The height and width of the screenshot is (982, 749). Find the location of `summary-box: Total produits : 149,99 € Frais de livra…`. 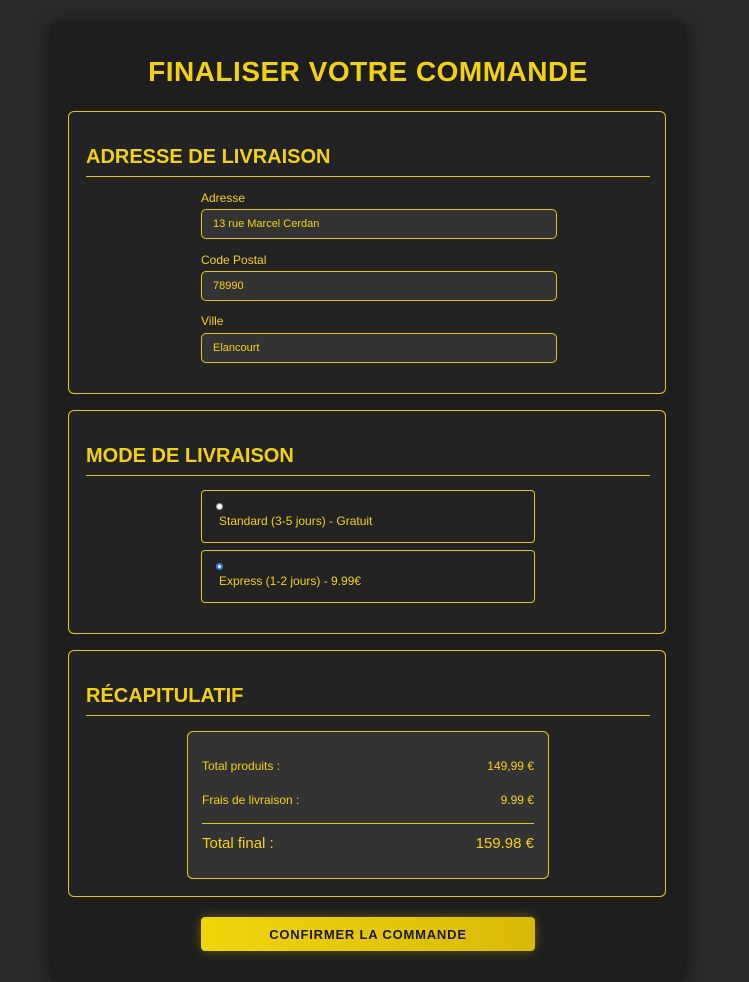

summary-box: Total produits : 149,99 € Frais de livra… is located at coordinates (368, 805).